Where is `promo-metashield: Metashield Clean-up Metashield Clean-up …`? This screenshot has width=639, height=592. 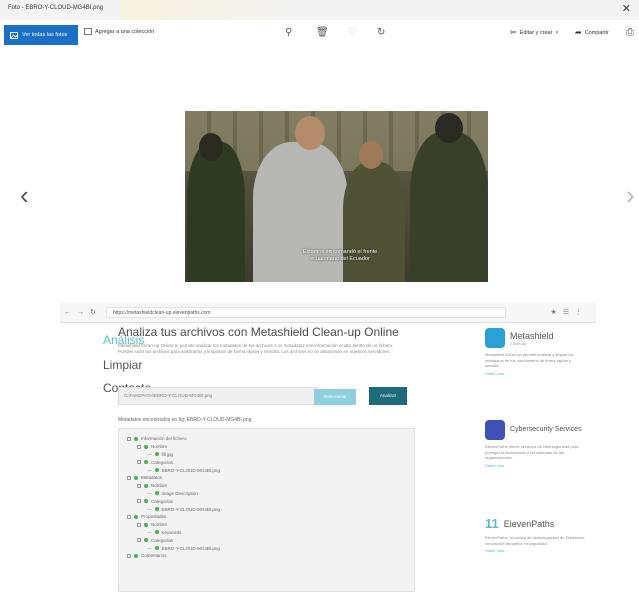 promo-metashield: Metashield Clean-up Metashield Clean-up … is located at coordinates (535, 352).